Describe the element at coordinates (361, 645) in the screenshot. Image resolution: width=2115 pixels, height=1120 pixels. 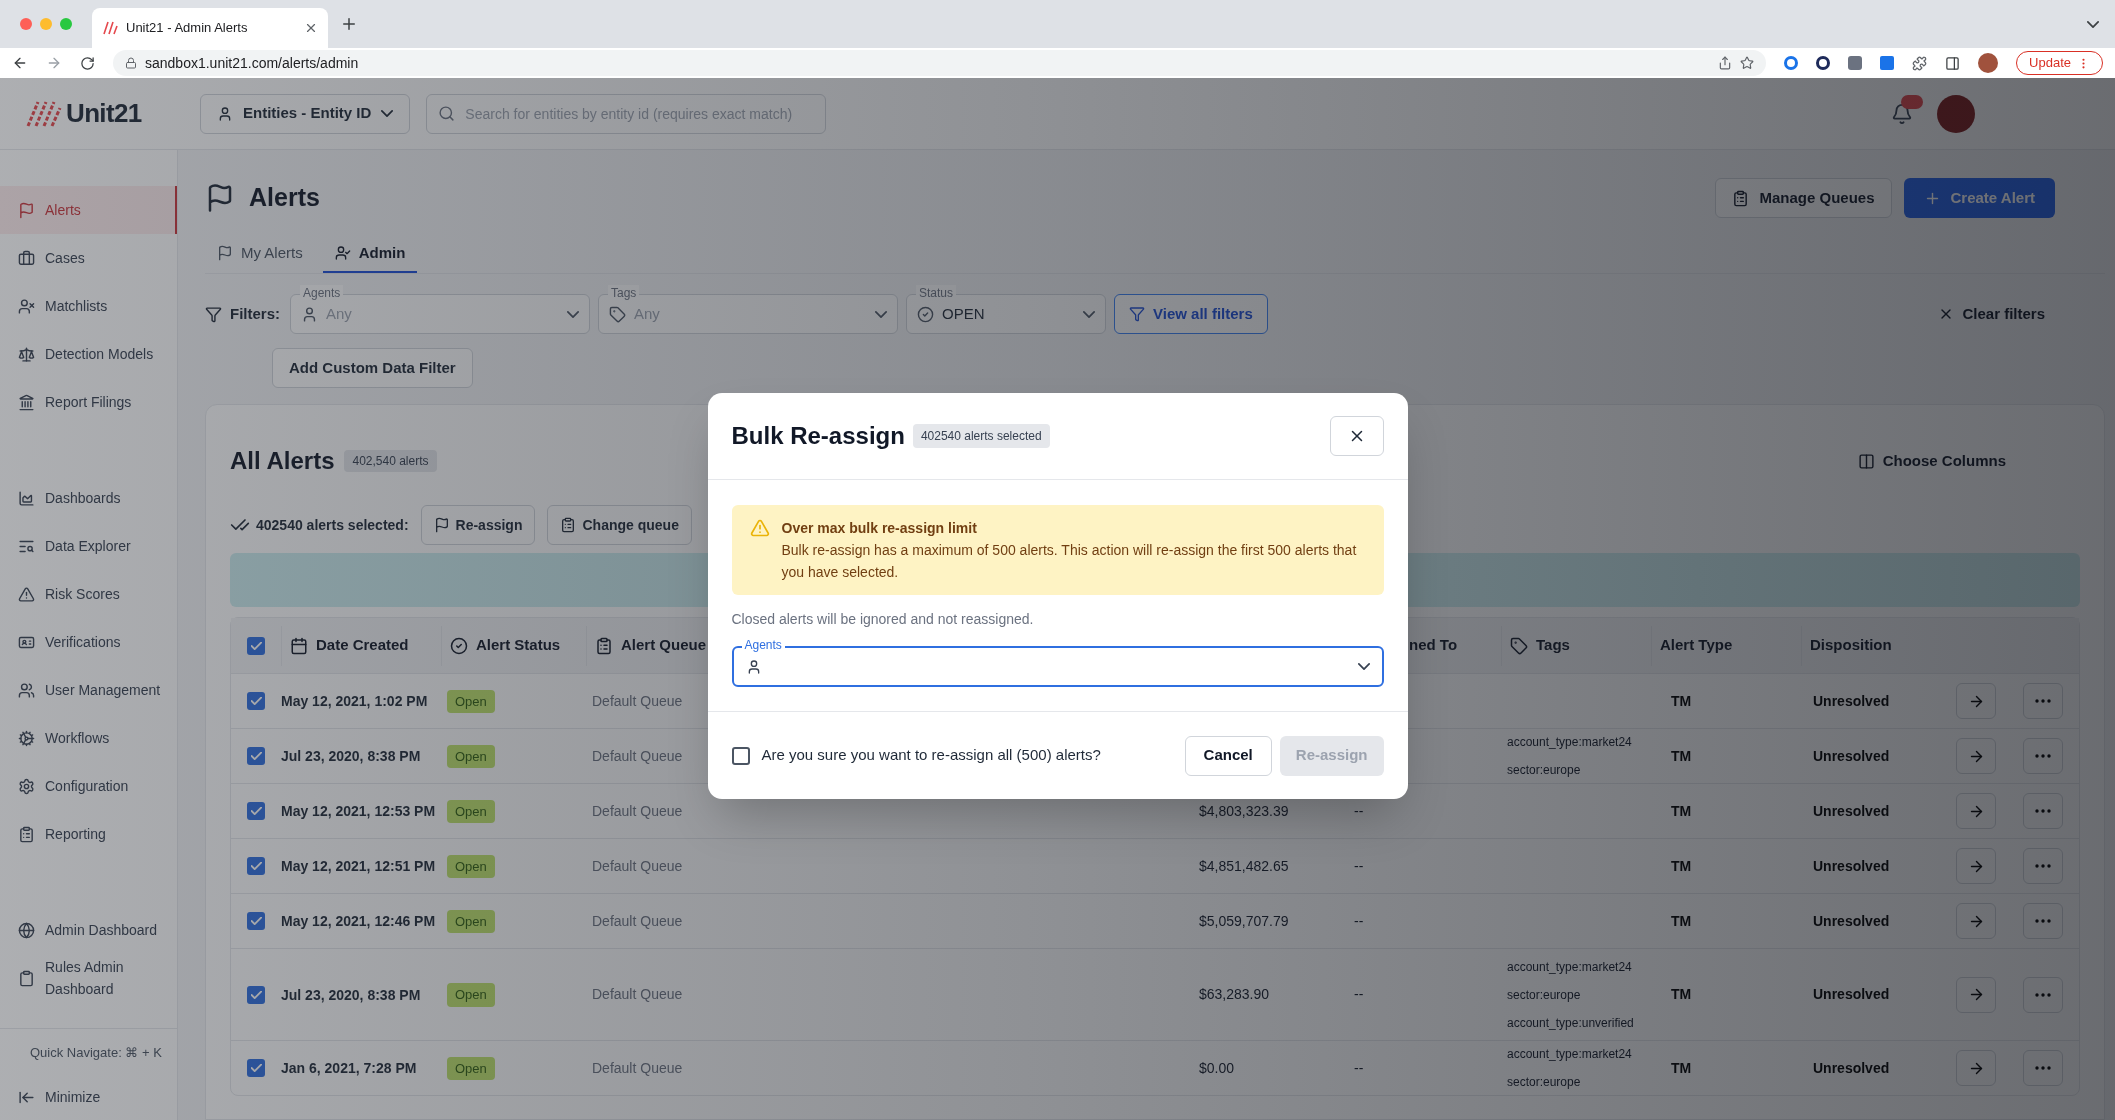
I see `column-header: Date Created` at that location.